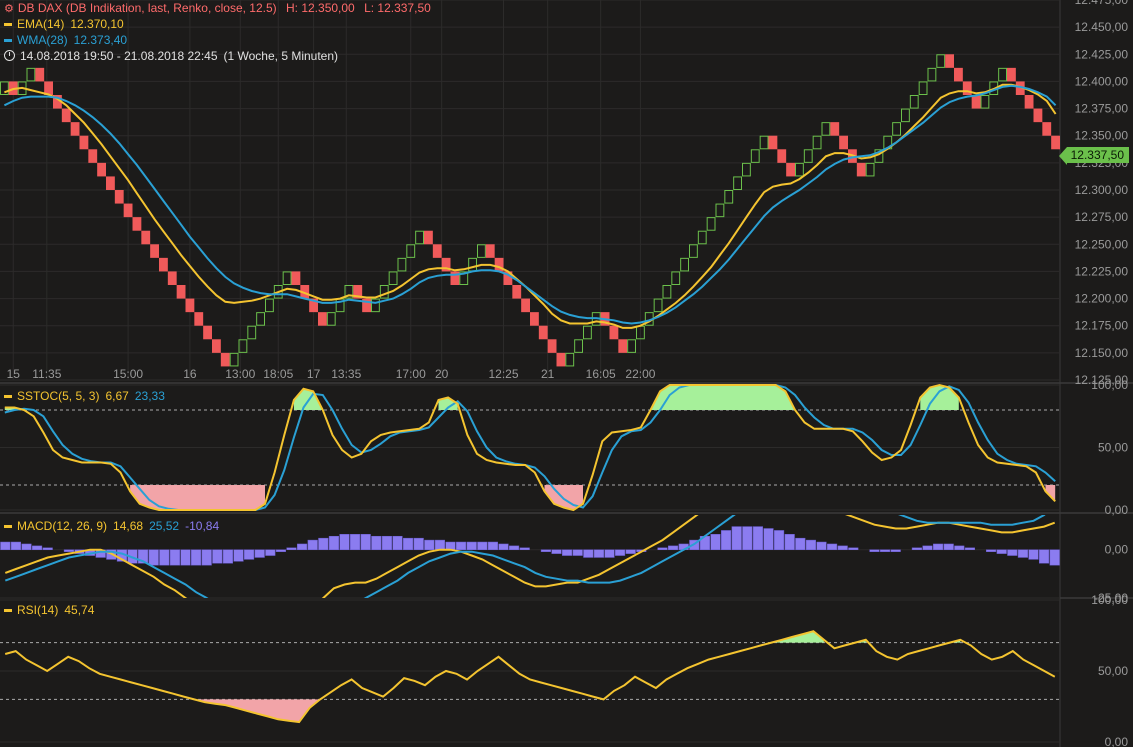 The image size is (1133, 747). What do you see at coordinates (150, 396) in the screenshot?
I see `sstoc-d-value: 23,33` at bounding box center [150, 396].